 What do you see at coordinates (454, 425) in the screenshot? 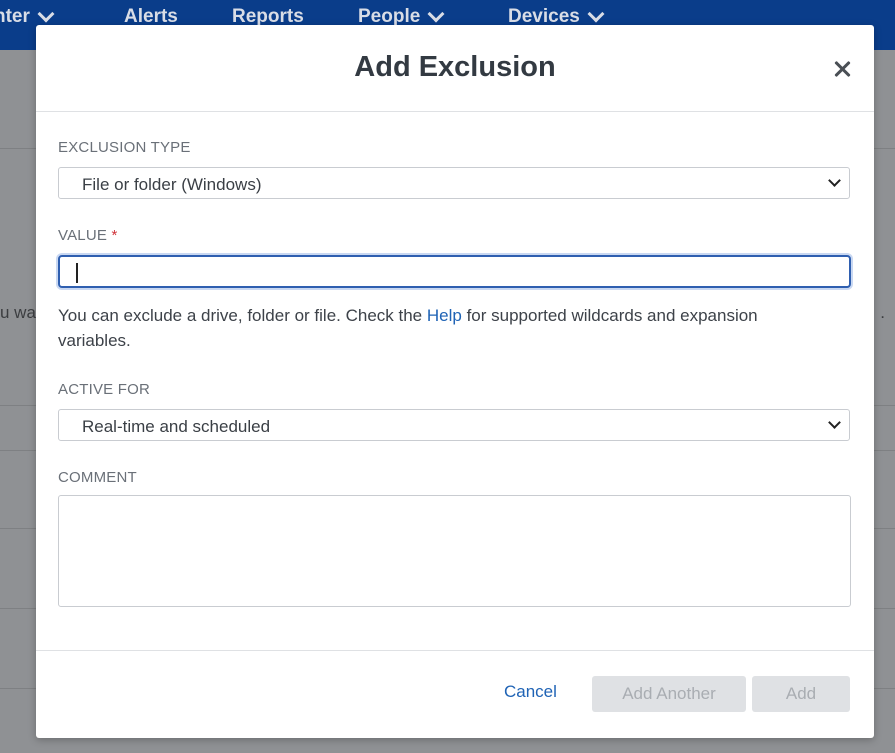
I see `active-for-select: Real-time and scheduled` at bounding box center [454, 425].